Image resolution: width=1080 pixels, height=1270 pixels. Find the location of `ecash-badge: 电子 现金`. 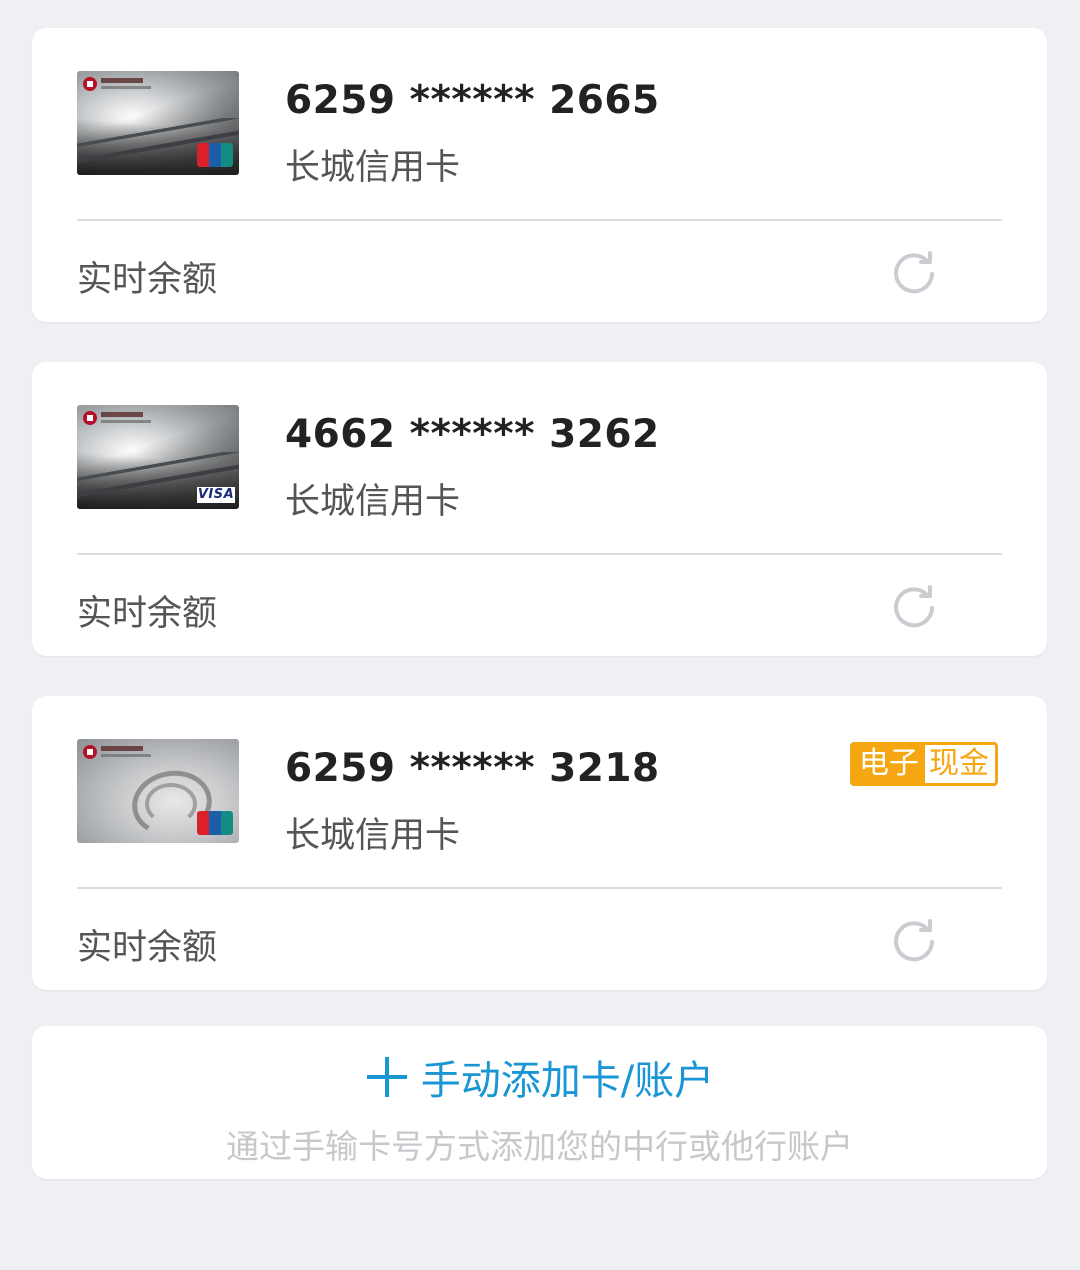

ecash-badge: 电子 现金 is located at coordinates (924, 764).